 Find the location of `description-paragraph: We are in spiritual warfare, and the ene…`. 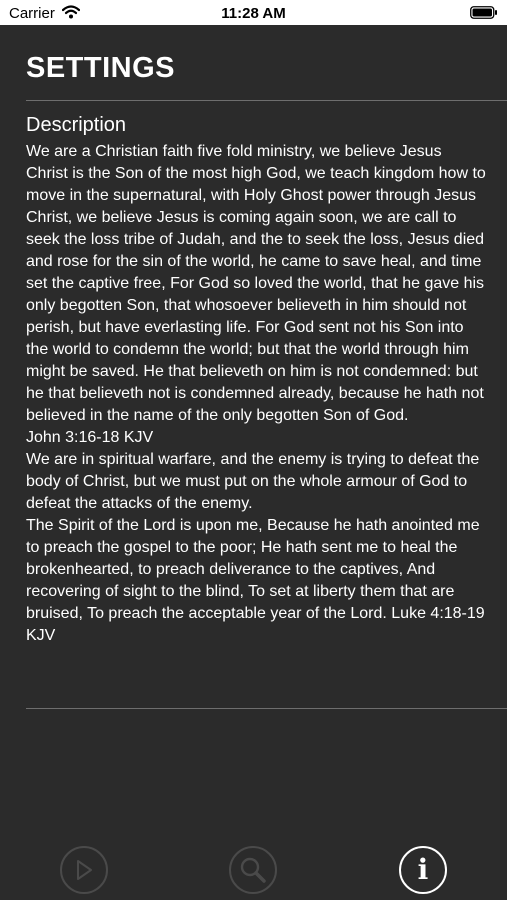

description-paragraph: We are in spiritual warfare, and the ene… is located at coordinates (253, 481).